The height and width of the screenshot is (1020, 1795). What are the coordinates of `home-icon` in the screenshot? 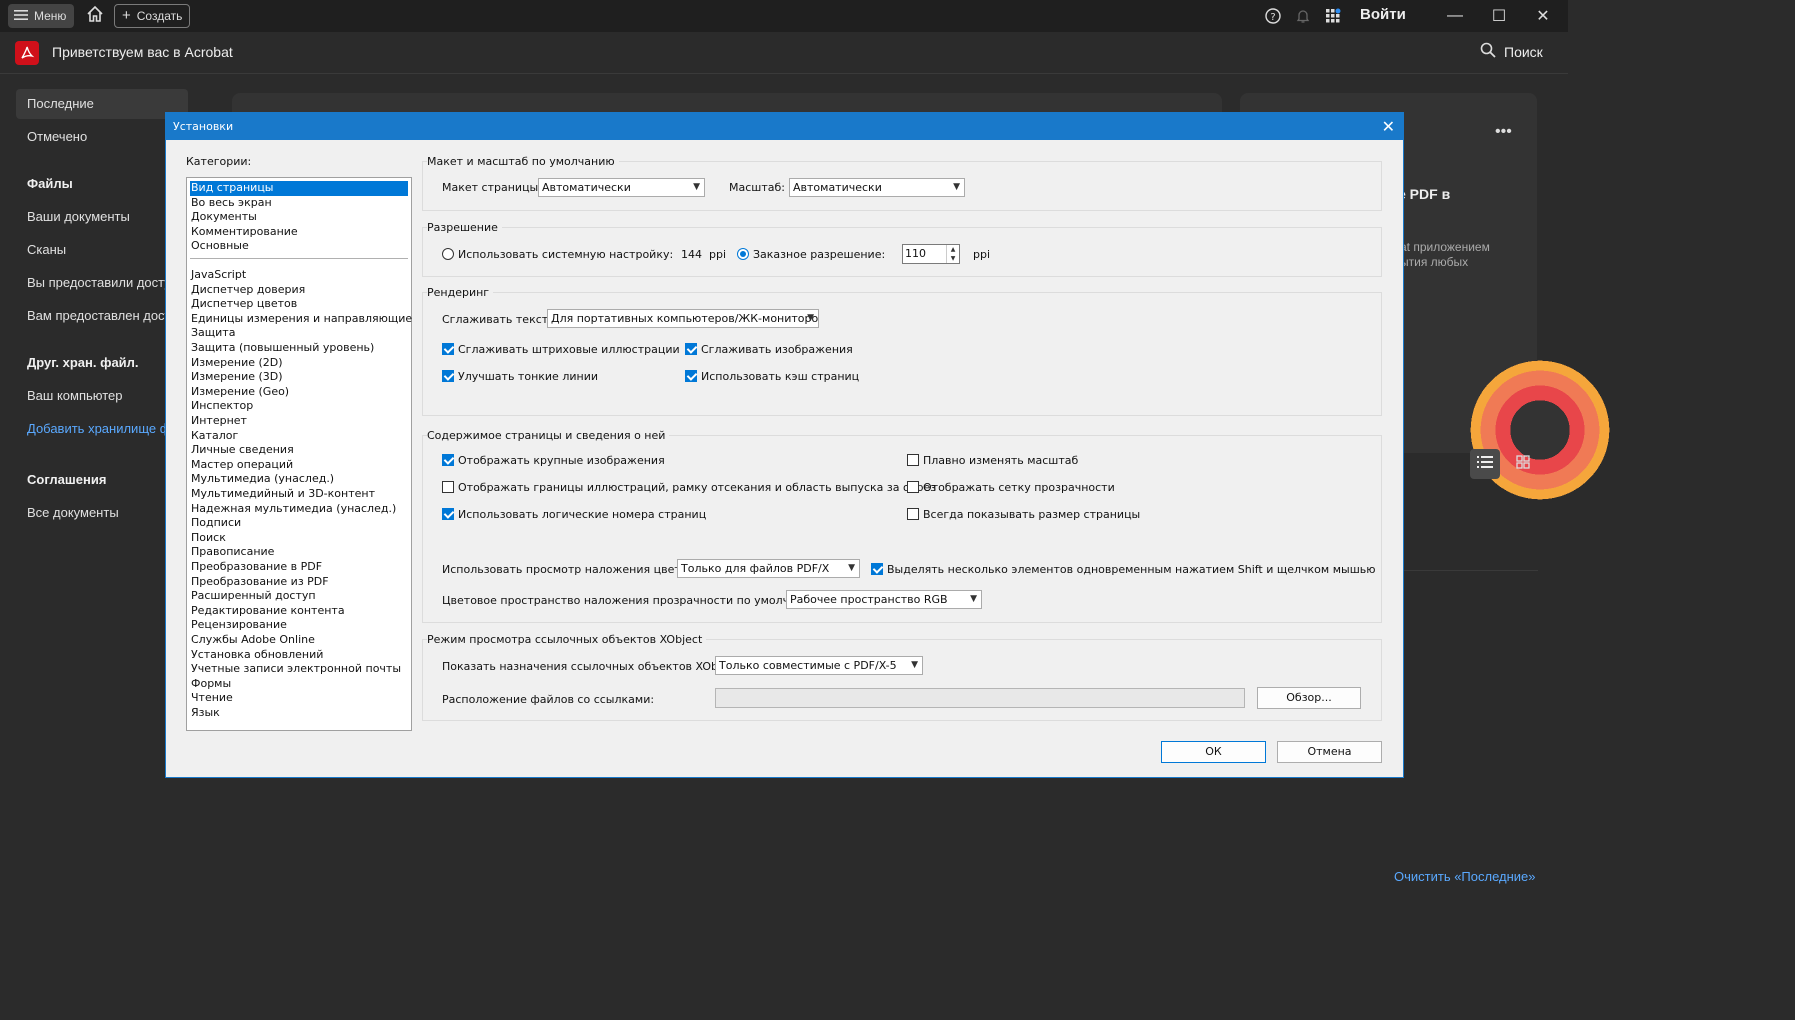 It's located at (95, 16).